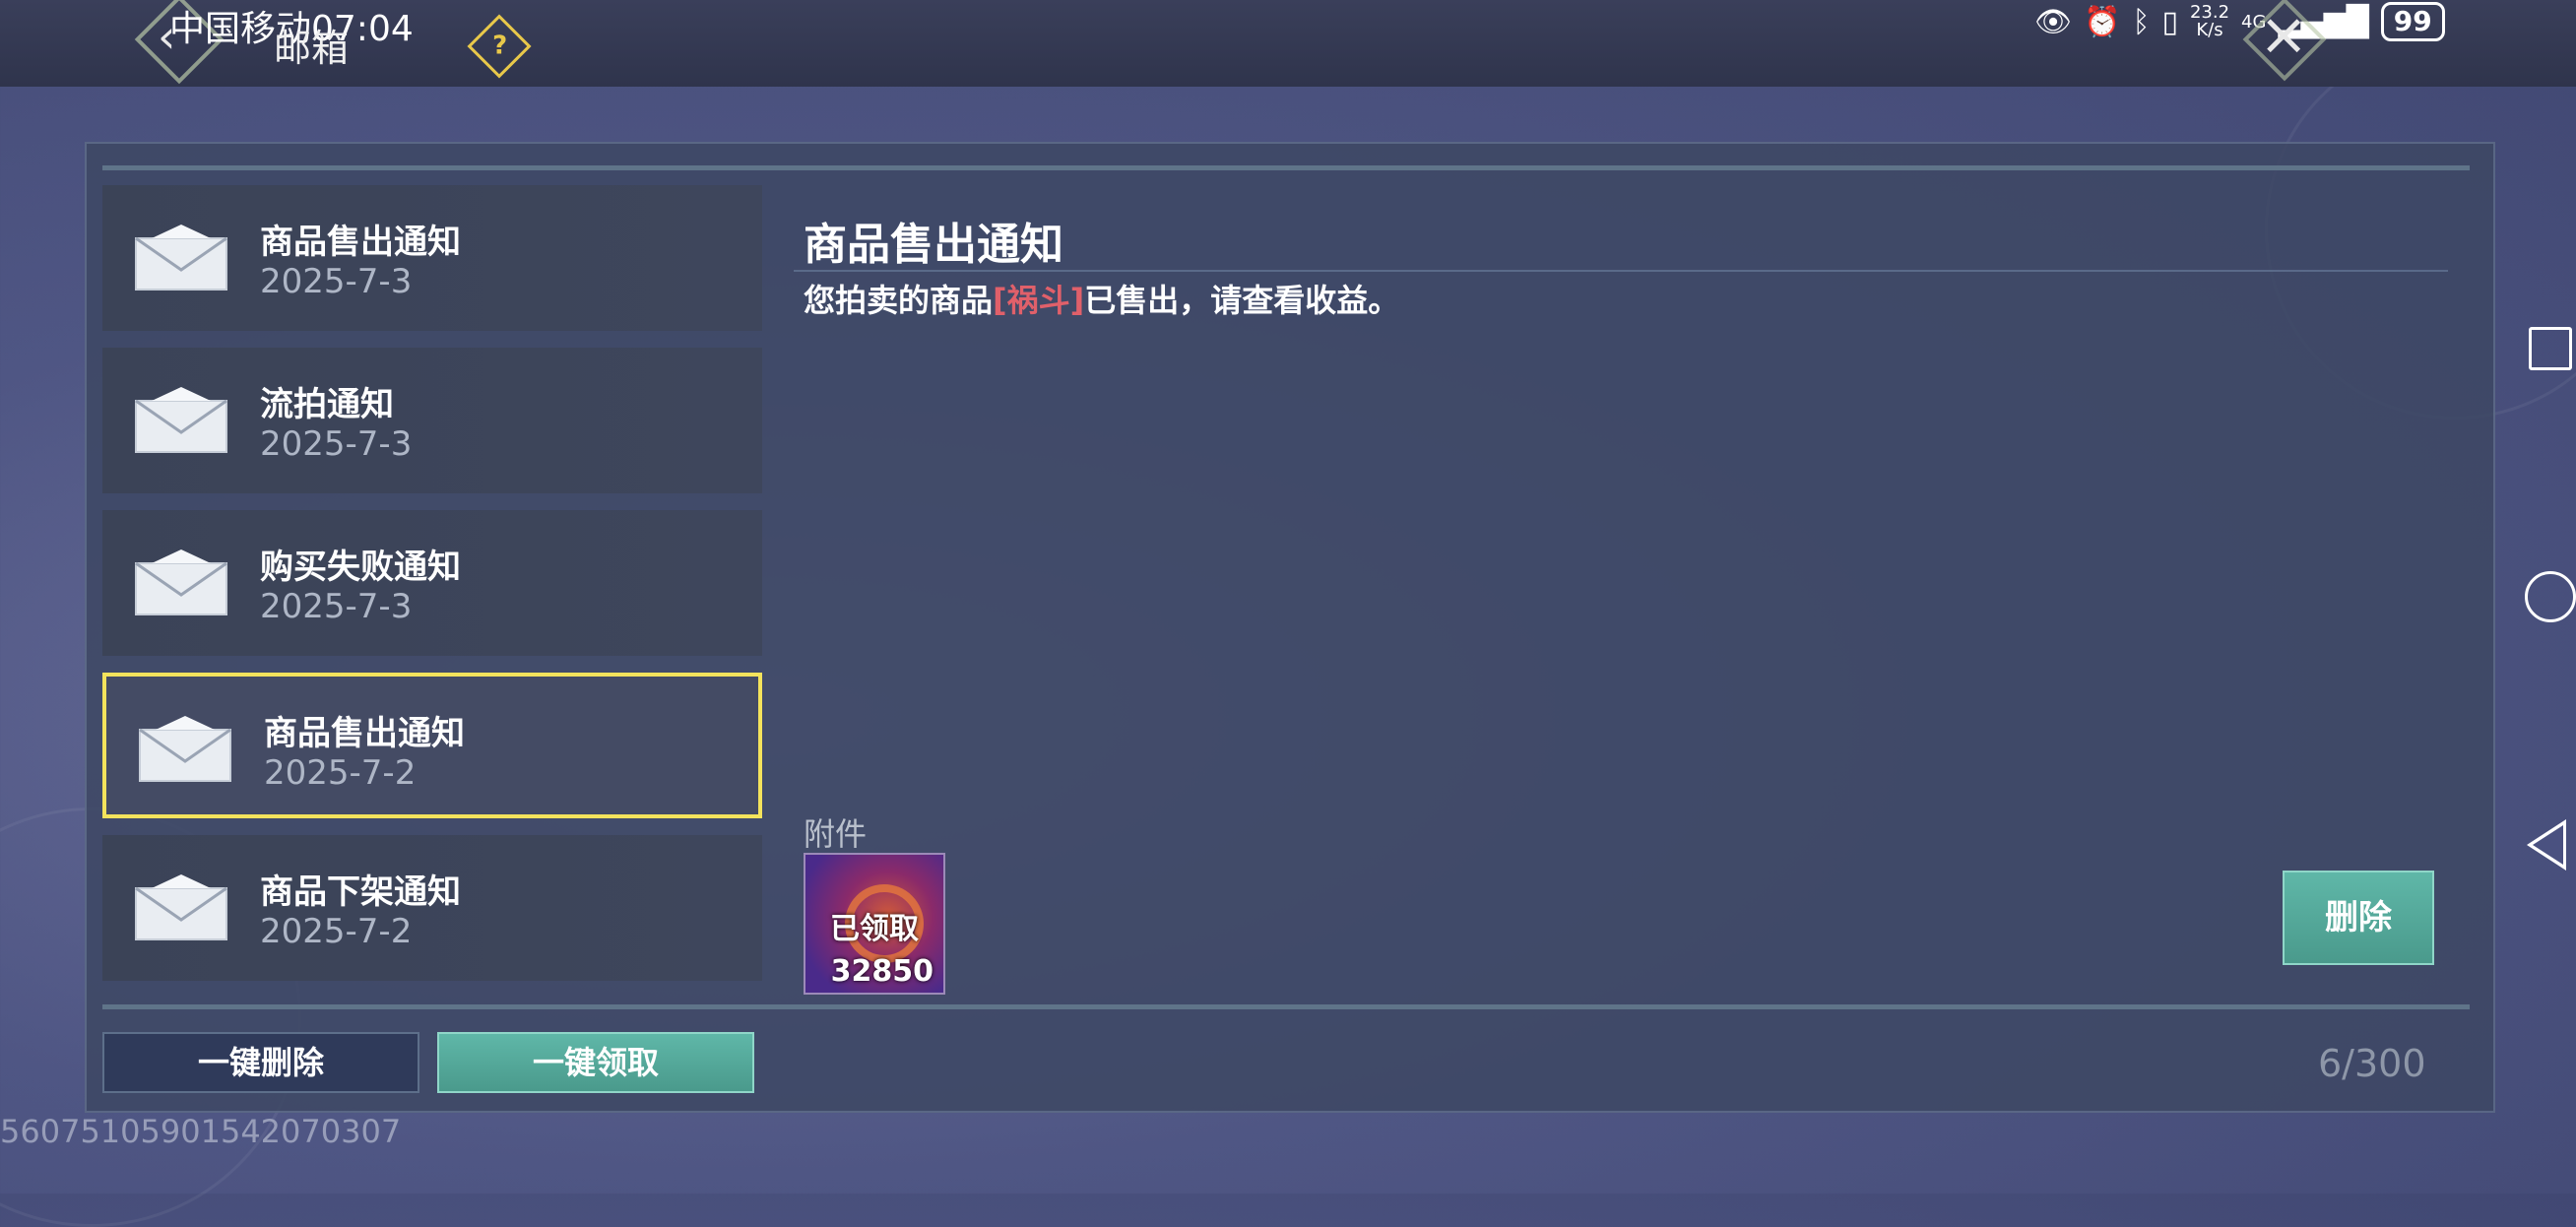  Describe the element at coordinates (260, 1062) in the screenshot. I see `delete-all-button: 一键删除` at that location.